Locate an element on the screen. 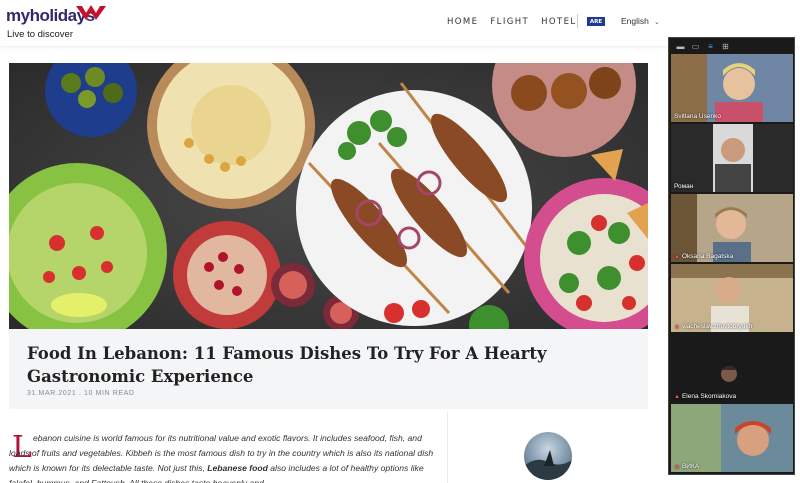 Image resolution: width=800 pixels, height=483 pixels. participant-tile: ▲ Oksana Bagatska is located at coordinates (732, 228).